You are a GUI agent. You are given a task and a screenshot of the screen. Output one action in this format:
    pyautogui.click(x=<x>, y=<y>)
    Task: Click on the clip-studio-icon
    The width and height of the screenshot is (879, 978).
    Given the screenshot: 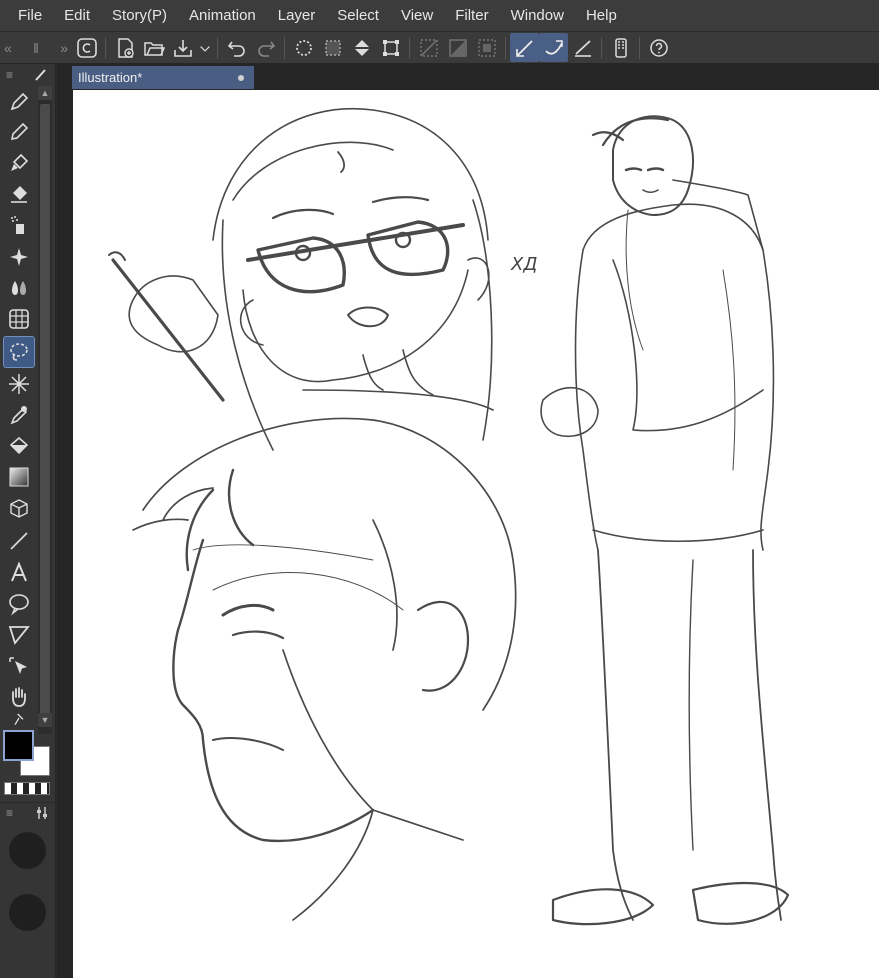 What is the action you would take?
    pyautogui.click(x=86, y=47)
    